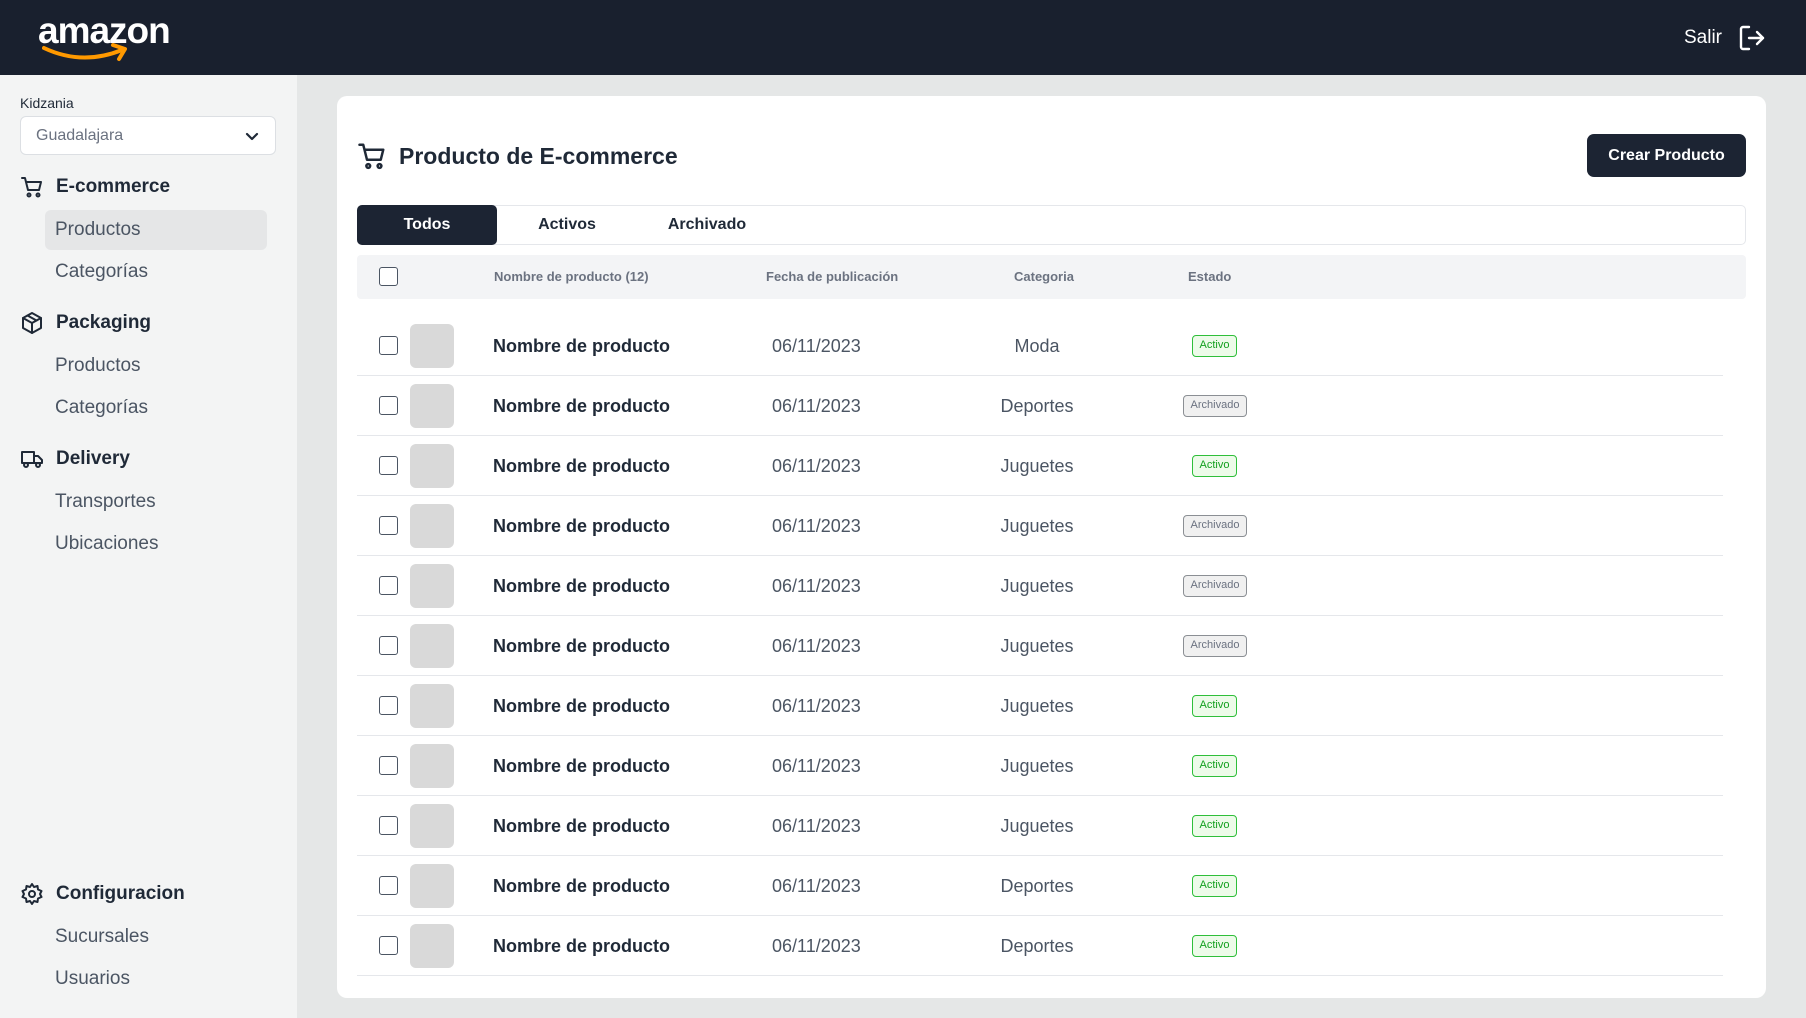 The width and height of the screenshot is (1806, 1018). What do you see at coordinates (156, 272) in the screenshot?
I see `sidebar-item-ecommerce-categorias: Categorías` at bounding box center [156, 272].